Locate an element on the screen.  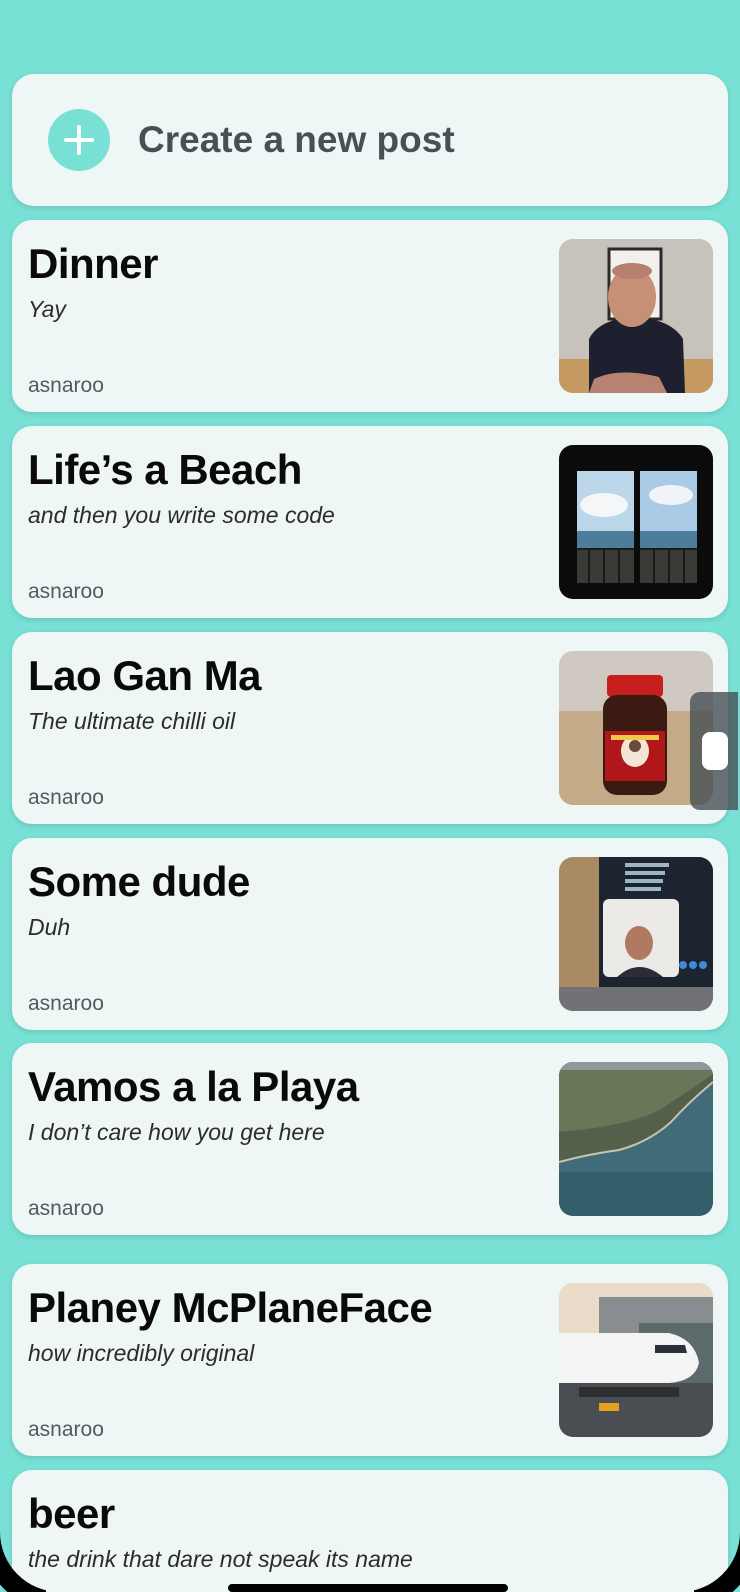
post-title: Vamos a la Playa is located at coordinates (193, 1086).